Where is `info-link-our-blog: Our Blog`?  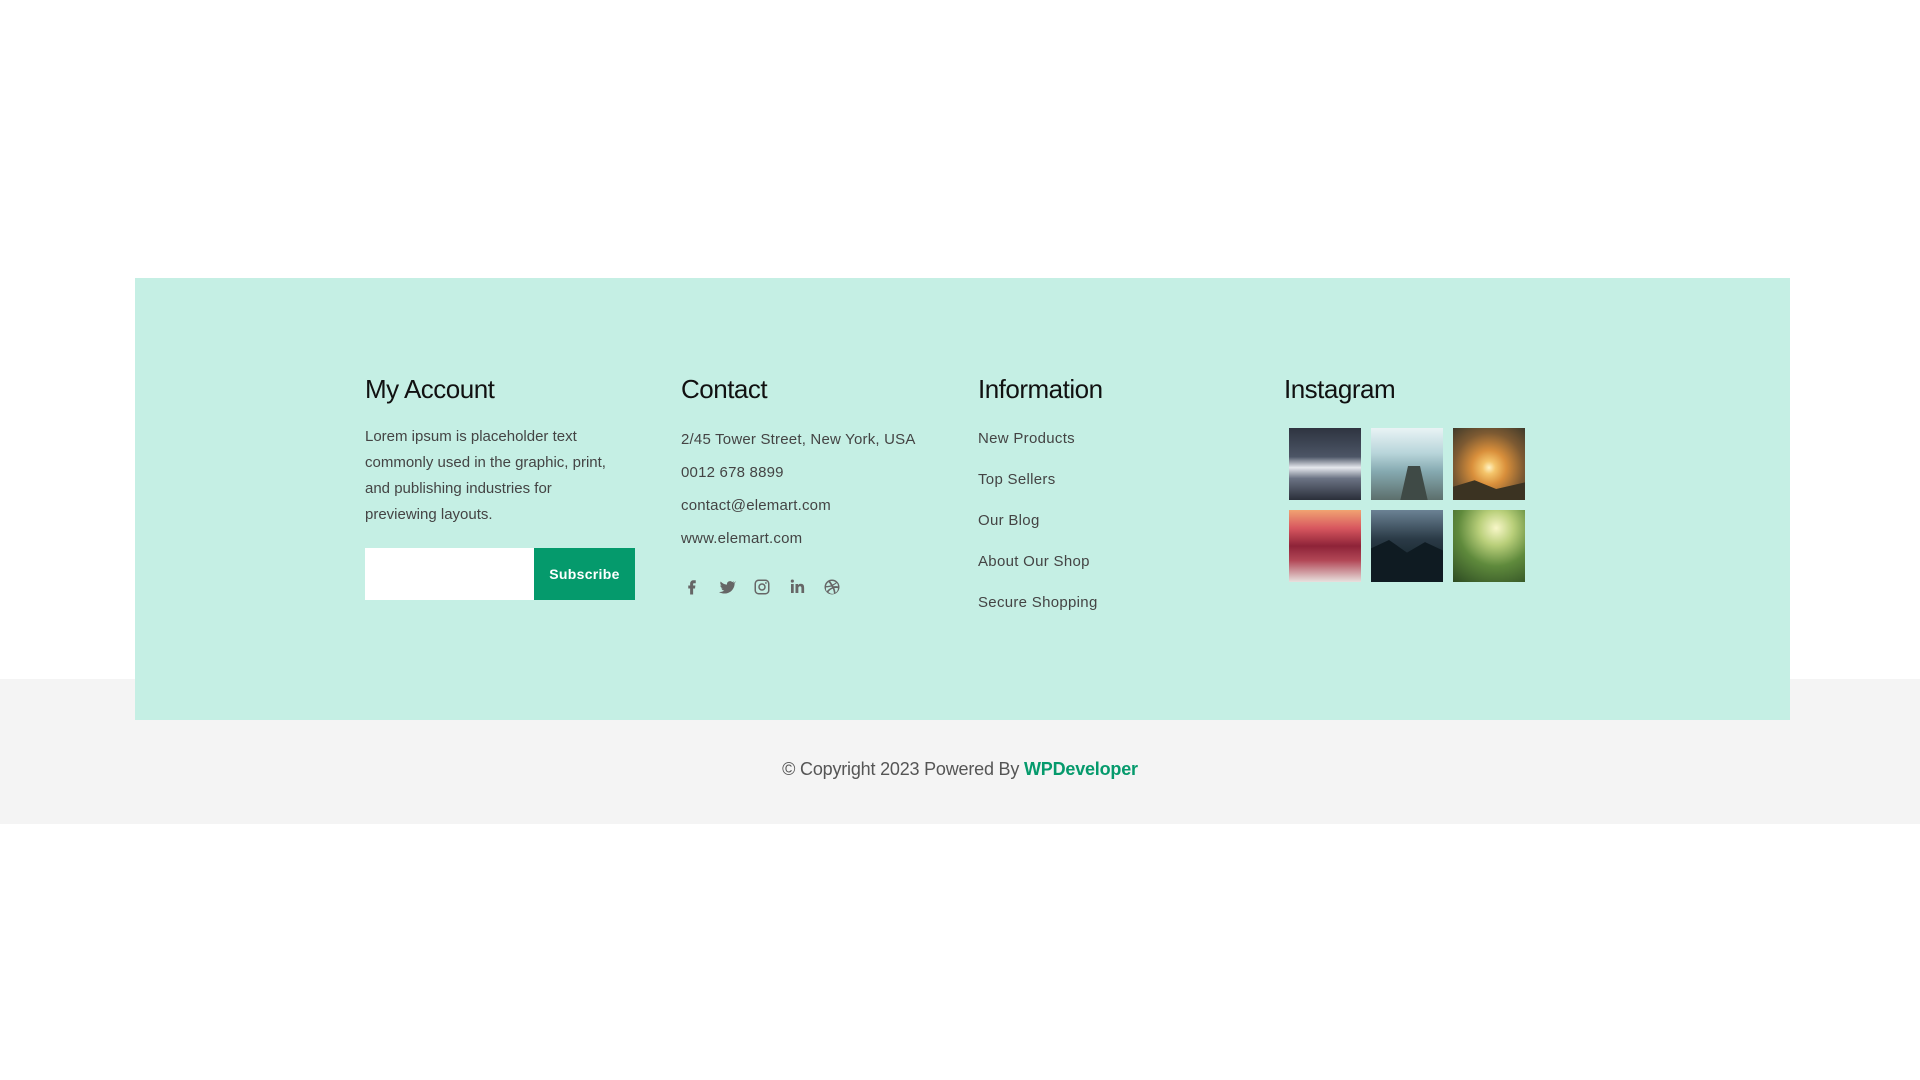
info-link-our-blog: Our Blog is located at coordinates (1108, 520).